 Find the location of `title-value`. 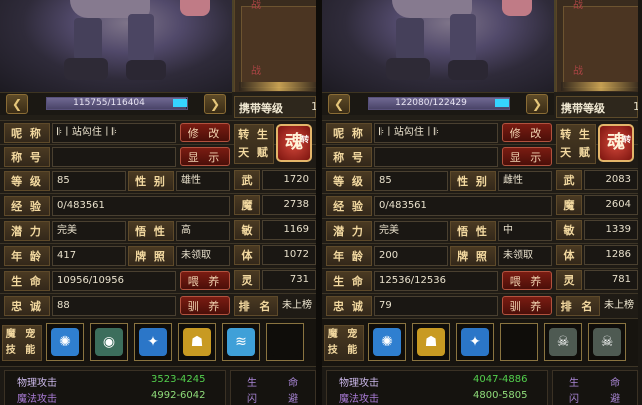

title-value is located at coordinates (114, 157).